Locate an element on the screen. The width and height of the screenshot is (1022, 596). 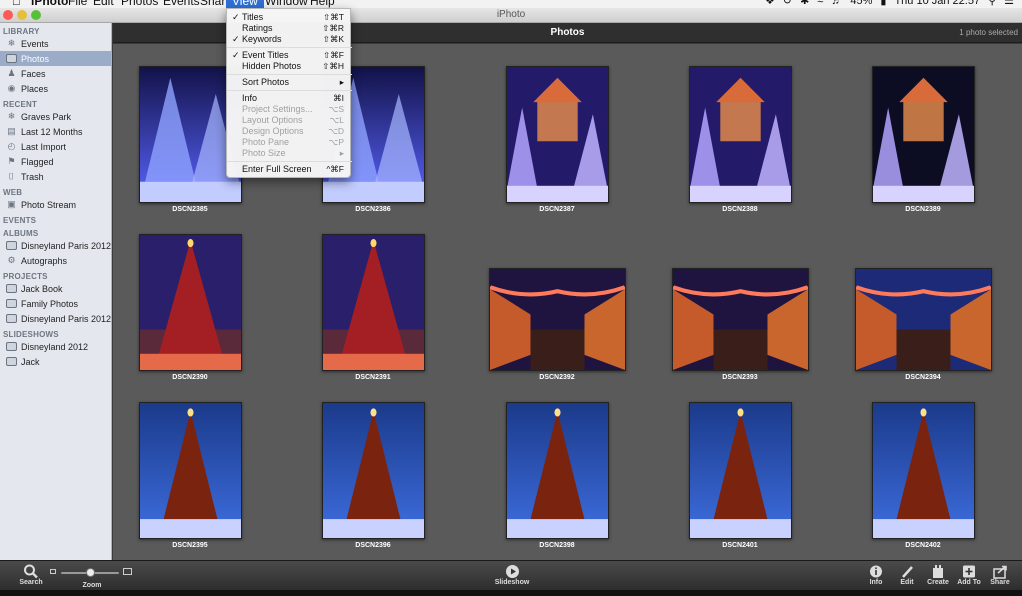
photo-title: DSCN2387 is located at coordinates (557, 209).